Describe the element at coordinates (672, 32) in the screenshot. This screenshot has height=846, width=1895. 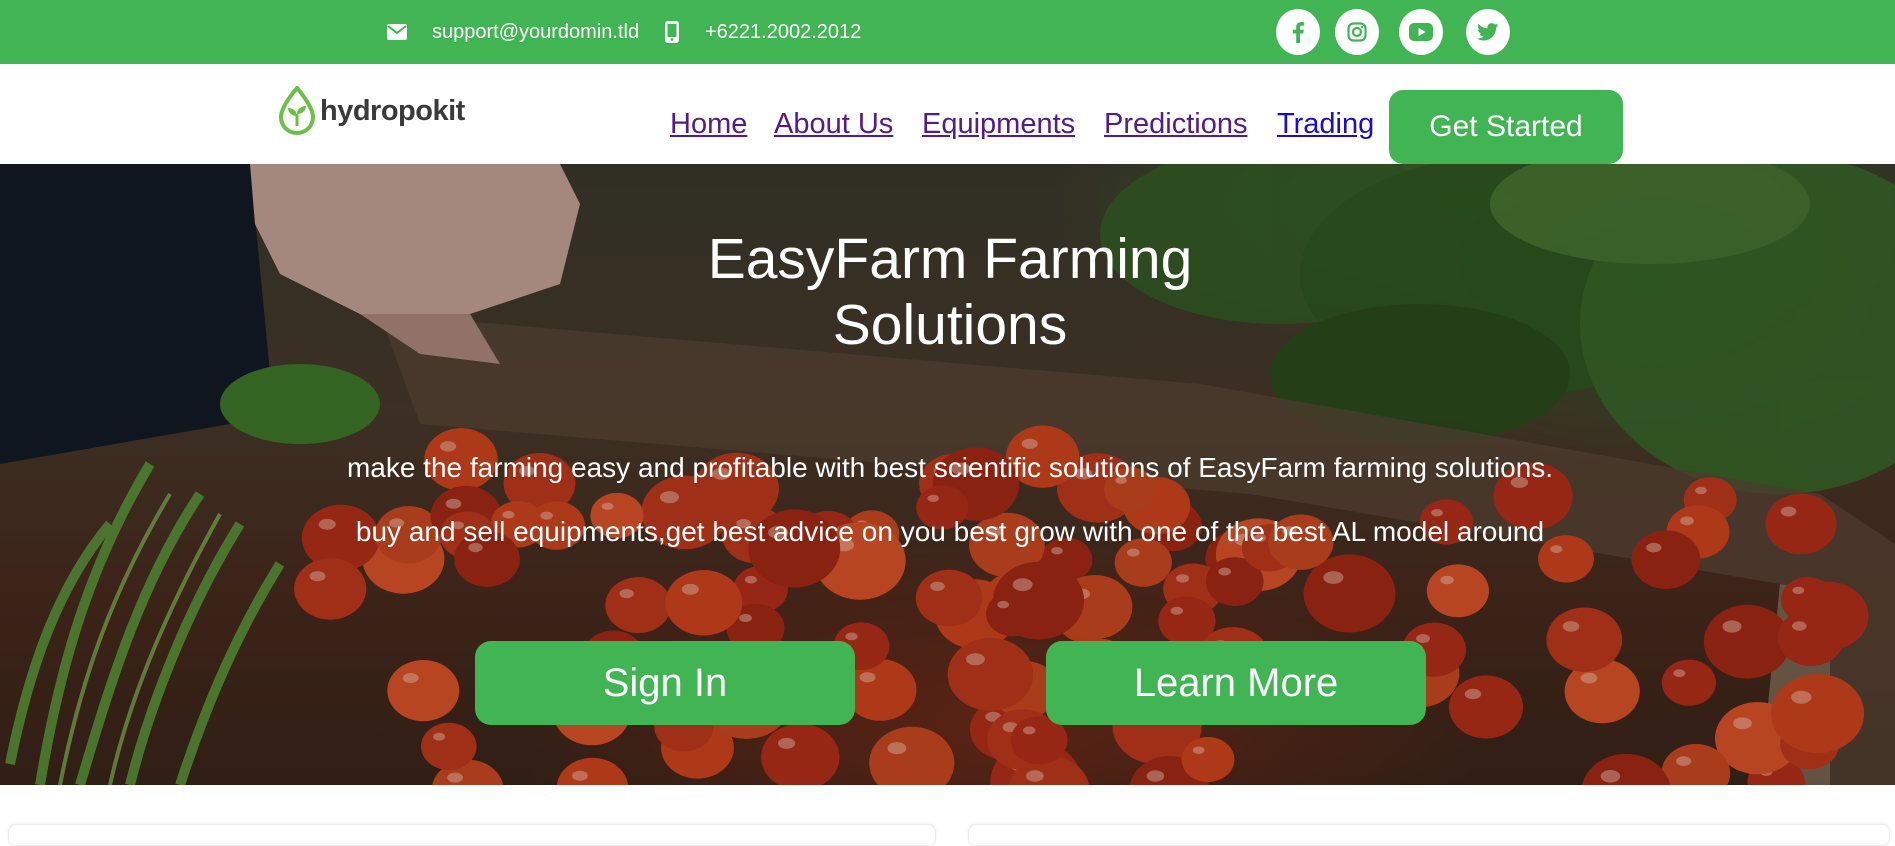
I see `mobile-phone-icon` at that location.